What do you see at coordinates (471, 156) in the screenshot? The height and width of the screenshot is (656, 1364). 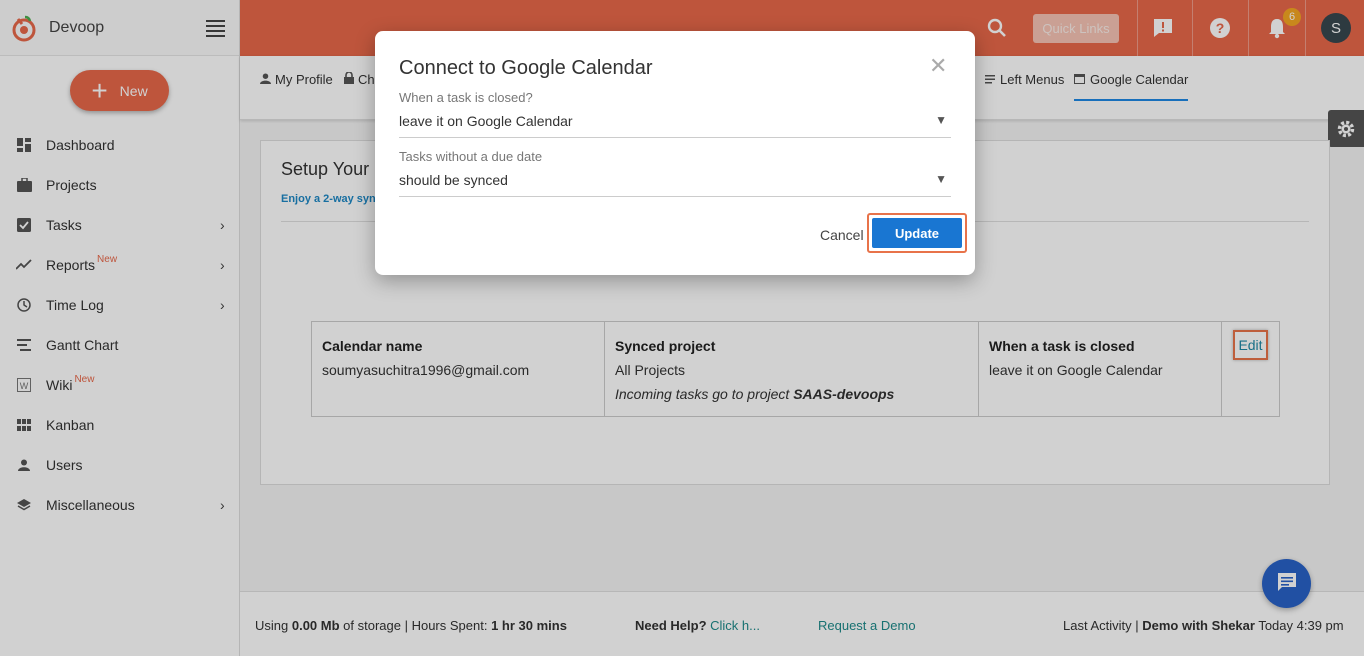 I see `field-label: Tasks without a due date` at bounding box center [471, 156].